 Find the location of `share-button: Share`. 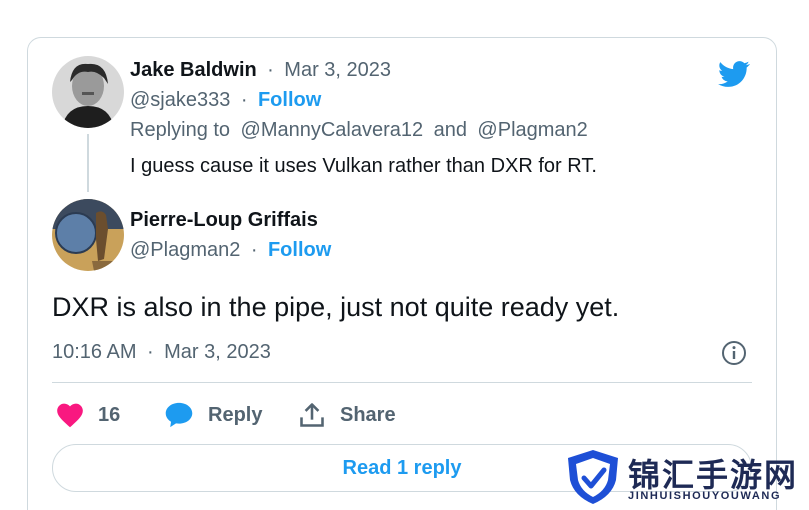

share-button: Share is located at coordinates (347, 415).